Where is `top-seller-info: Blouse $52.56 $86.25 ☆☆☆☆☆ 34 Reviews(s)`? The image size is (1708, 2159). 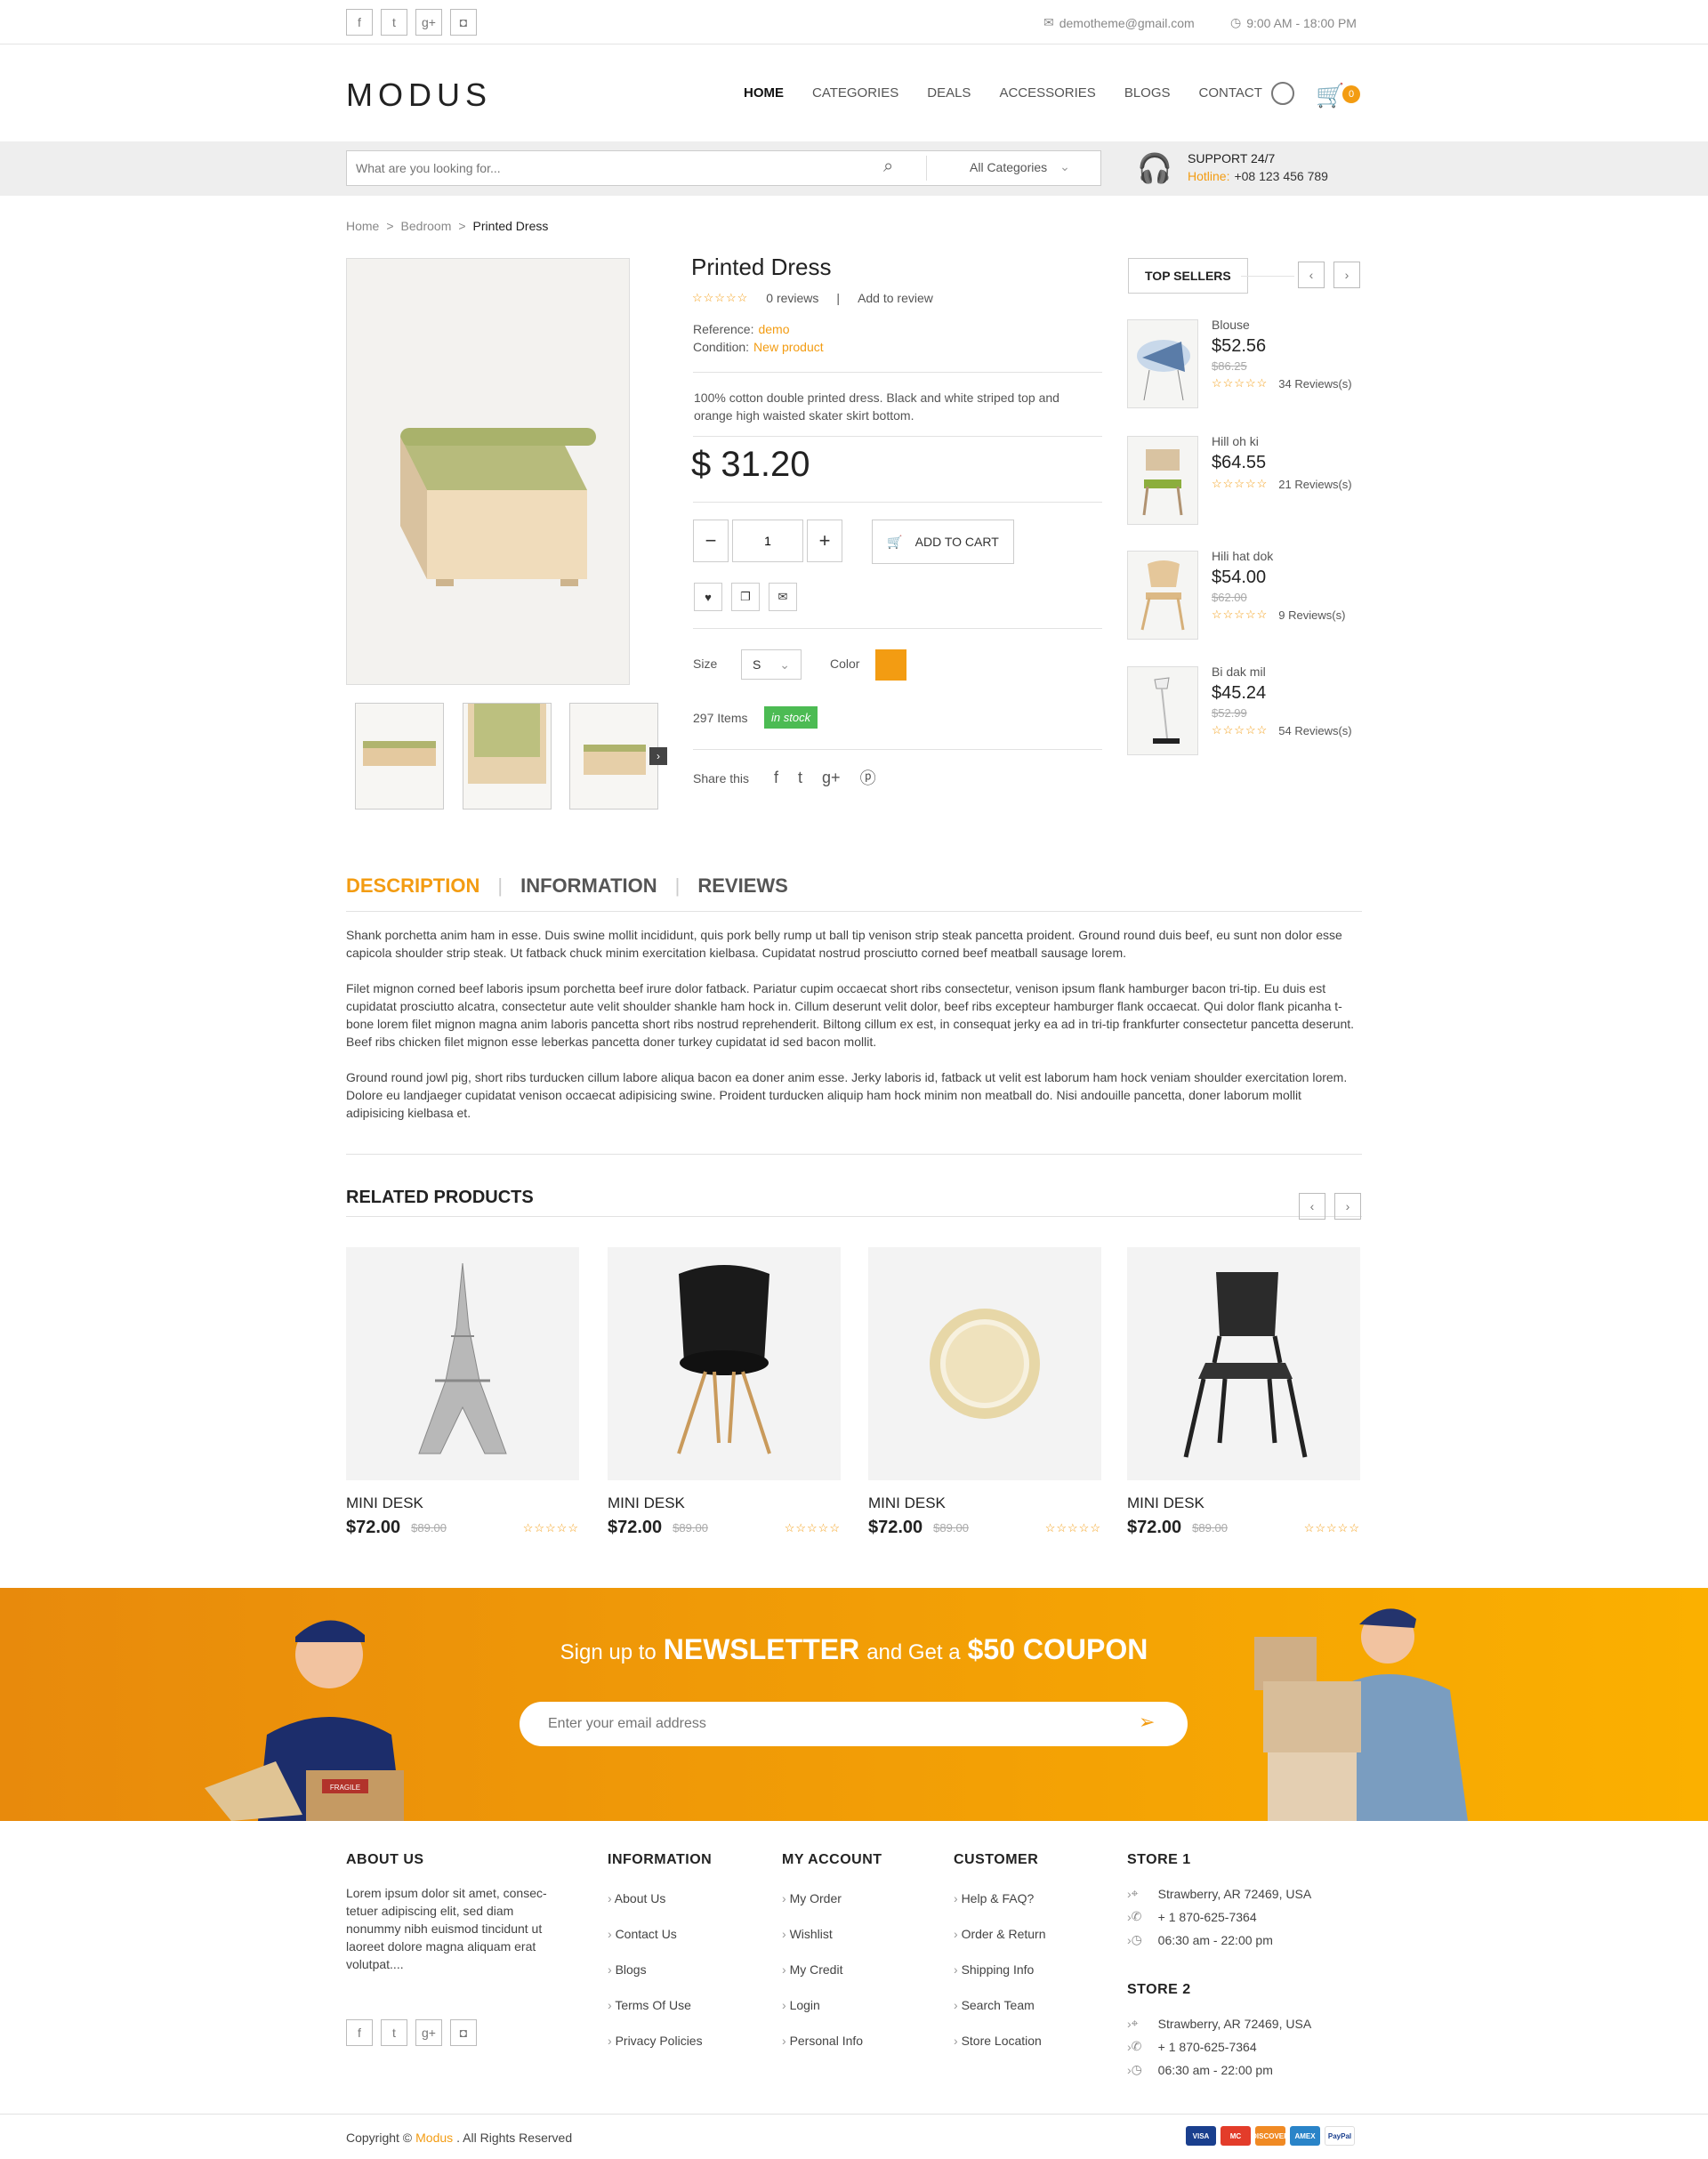
top-seller-info: Blouse $52.56 $86.25 ☆☆☆☆☆ 34 Reviews(s) is located at coordinates (1282, 354).